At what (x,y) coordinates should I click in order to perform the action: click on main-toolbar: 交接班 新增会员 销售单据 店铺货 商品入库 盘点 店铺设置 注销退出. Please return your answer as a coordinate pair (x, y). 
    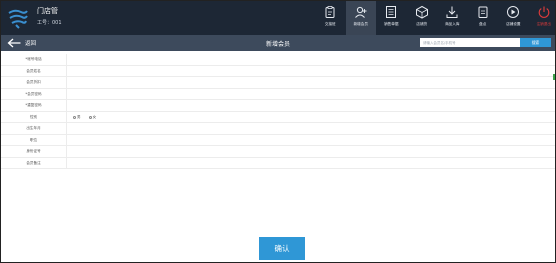
    Looking at the image, I should click on (435, 18).